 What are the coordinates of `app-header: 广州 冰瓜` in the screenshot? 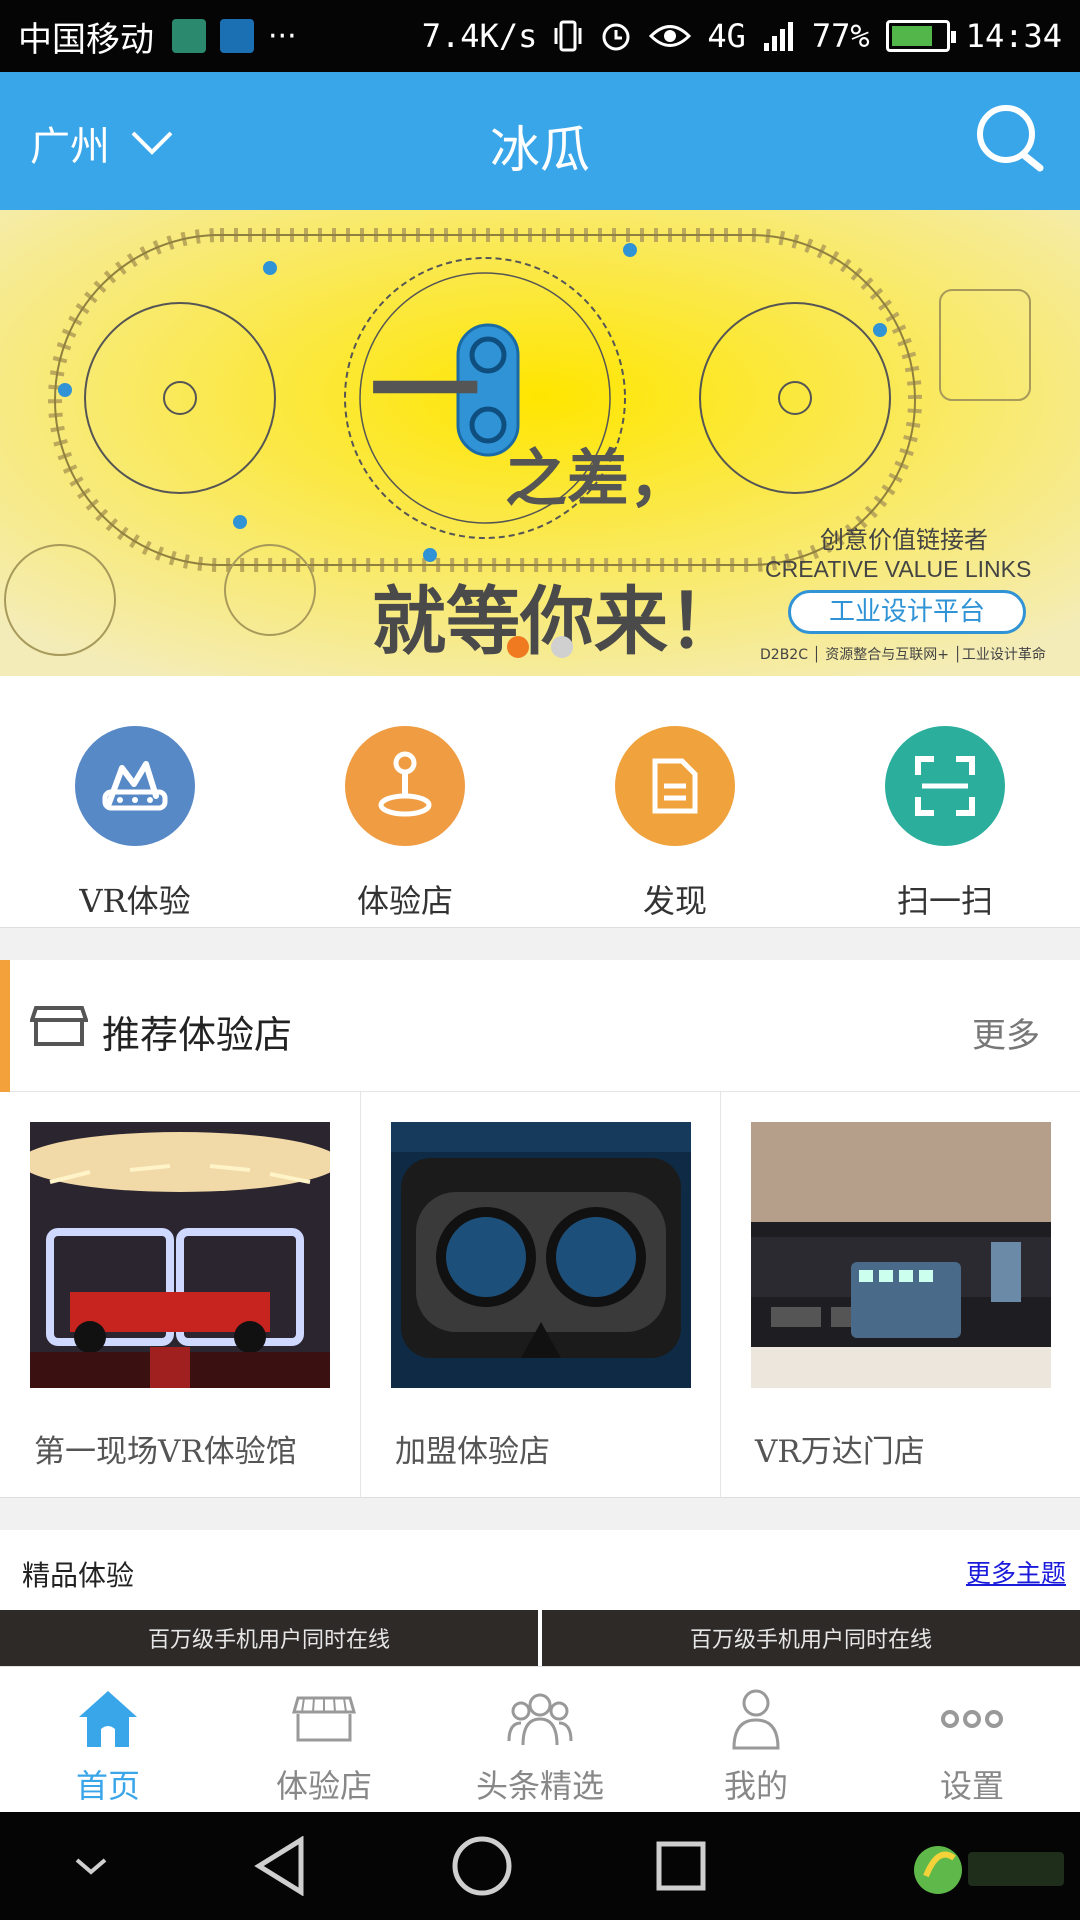 It's located at (540, 141).